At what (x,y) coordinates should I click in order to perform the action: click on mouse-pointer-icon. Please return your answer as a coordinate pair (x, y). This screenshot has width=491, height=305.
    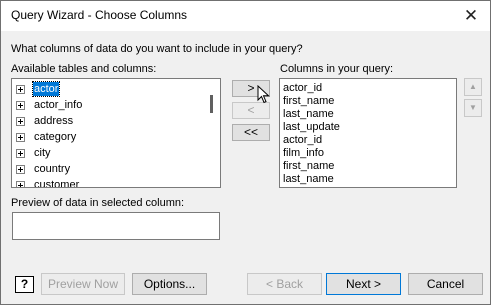
    Looking at the image, I should click on (263, 94).